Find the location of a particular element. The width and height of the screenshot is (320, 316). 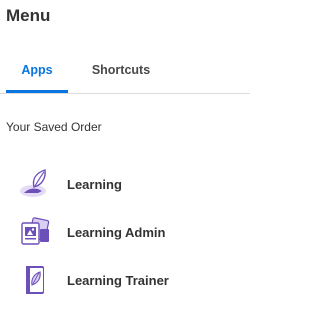

tab-shortcuts: Shortcuts is located at coordinates (121, 72).